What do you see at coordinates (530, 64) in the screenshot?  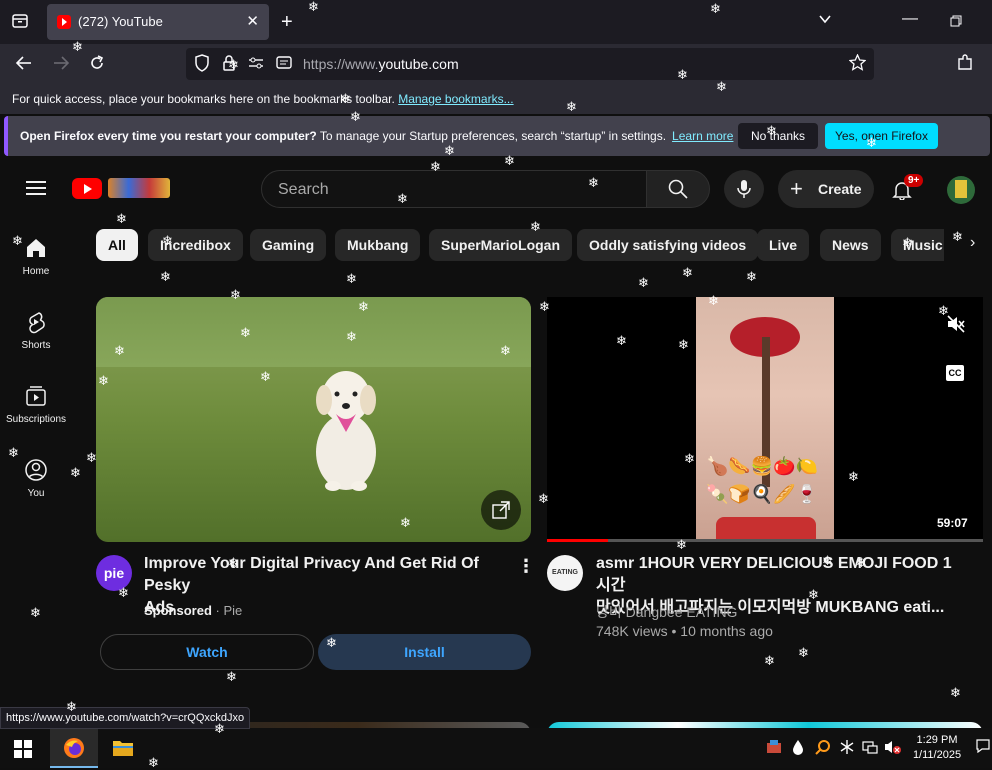 I see `address-bar: https://www.youtube.com` at bounding box center [530, 64].